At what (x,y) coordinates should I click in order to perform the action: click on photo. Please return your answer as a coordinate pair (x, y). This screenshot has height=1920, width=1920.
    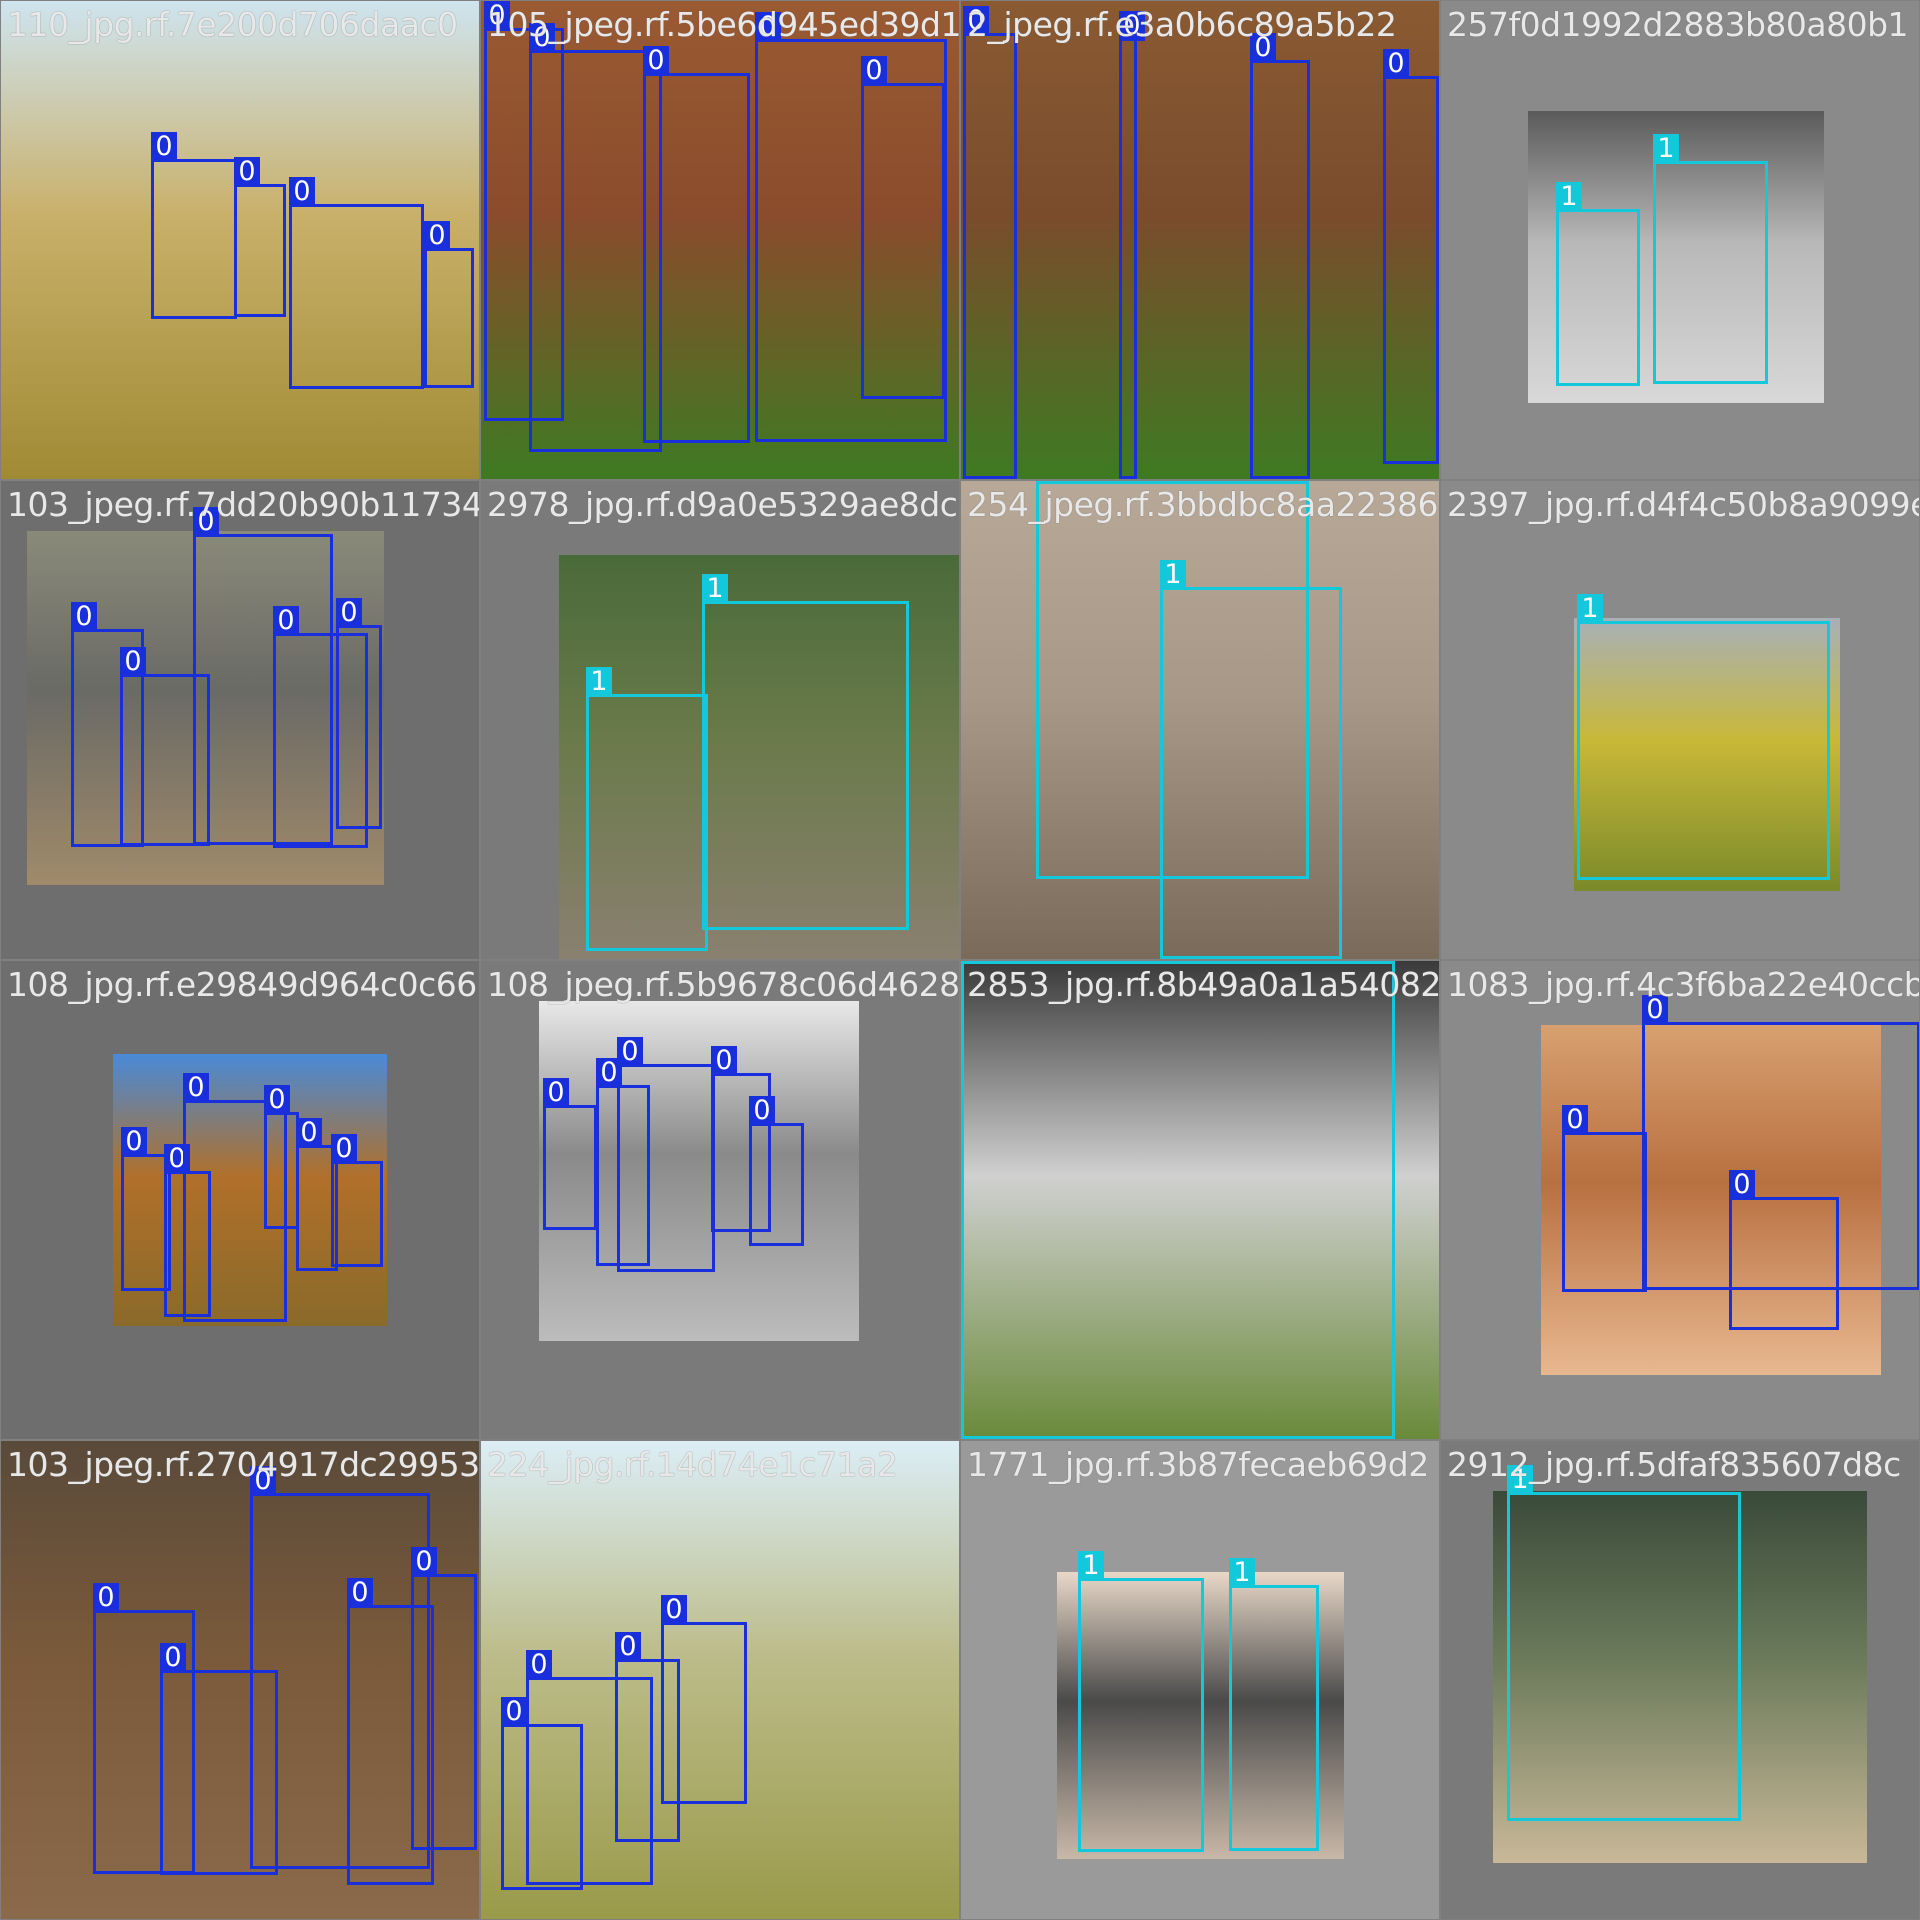
    Looking at the image, I should click on (1200, 240).